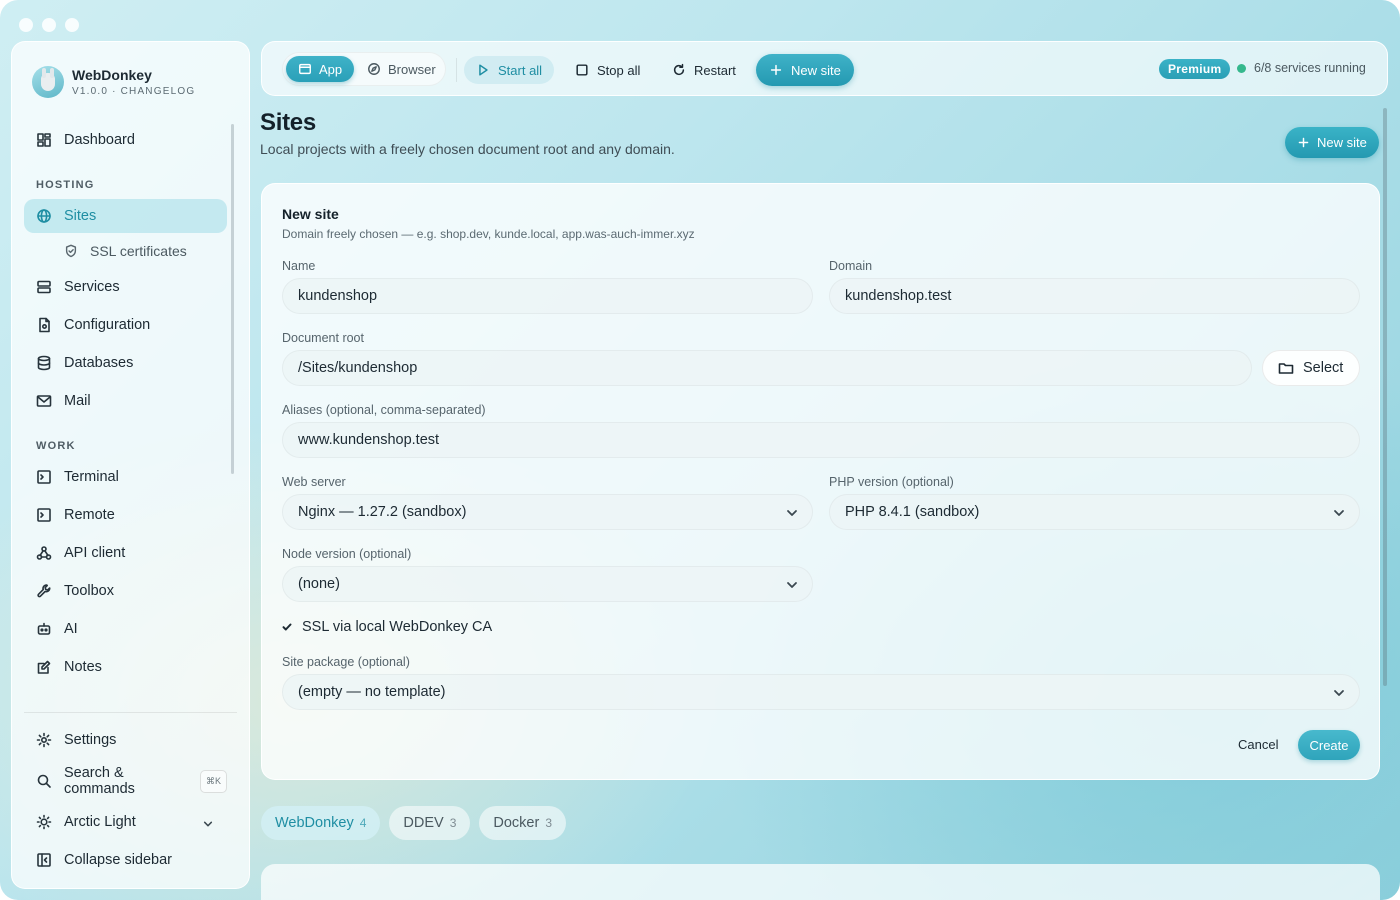 The width and height of the screenshot is (1400, 900). What do you see at coordinates (44, 822) in the screenshot?
I see `sun-icon` at bounding box center [44, 822].